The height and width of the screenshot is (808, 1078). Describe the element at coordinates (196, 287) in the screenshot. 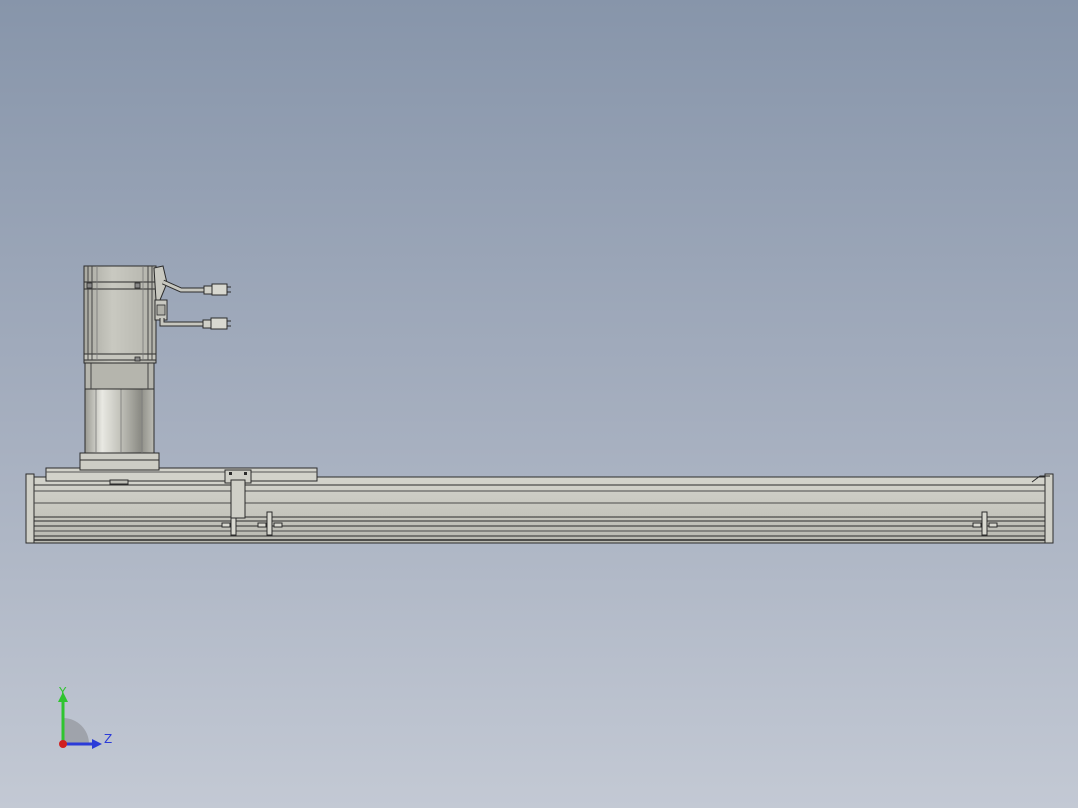

I see `encoder-cable` at that location.